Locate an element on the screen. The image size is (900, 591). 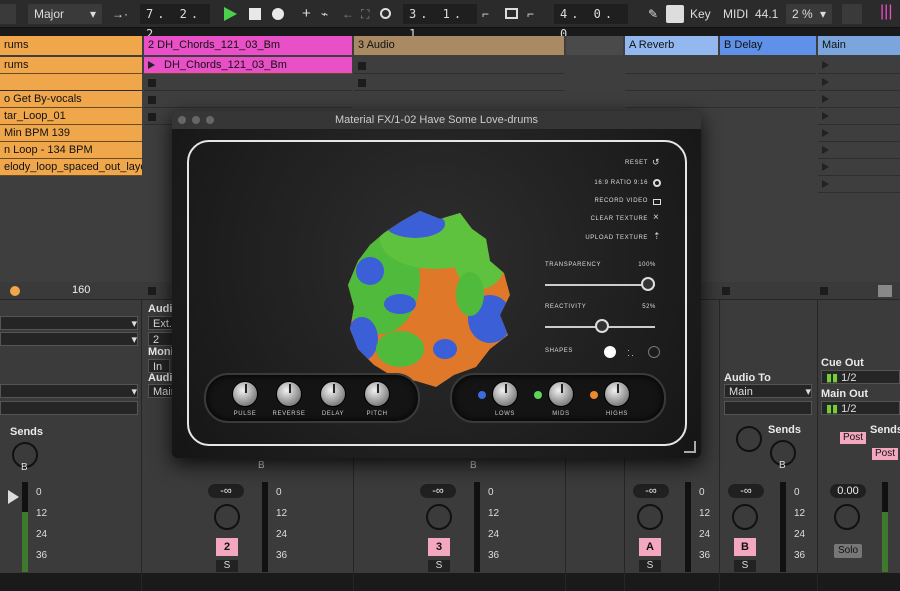
session-record-icon is located at coordinates (385, 13).